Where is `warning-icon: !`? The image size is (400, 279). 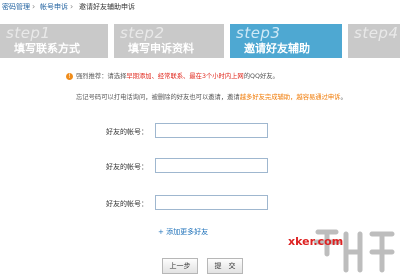 warning-icon: ! is located at coordinates (69, 76).